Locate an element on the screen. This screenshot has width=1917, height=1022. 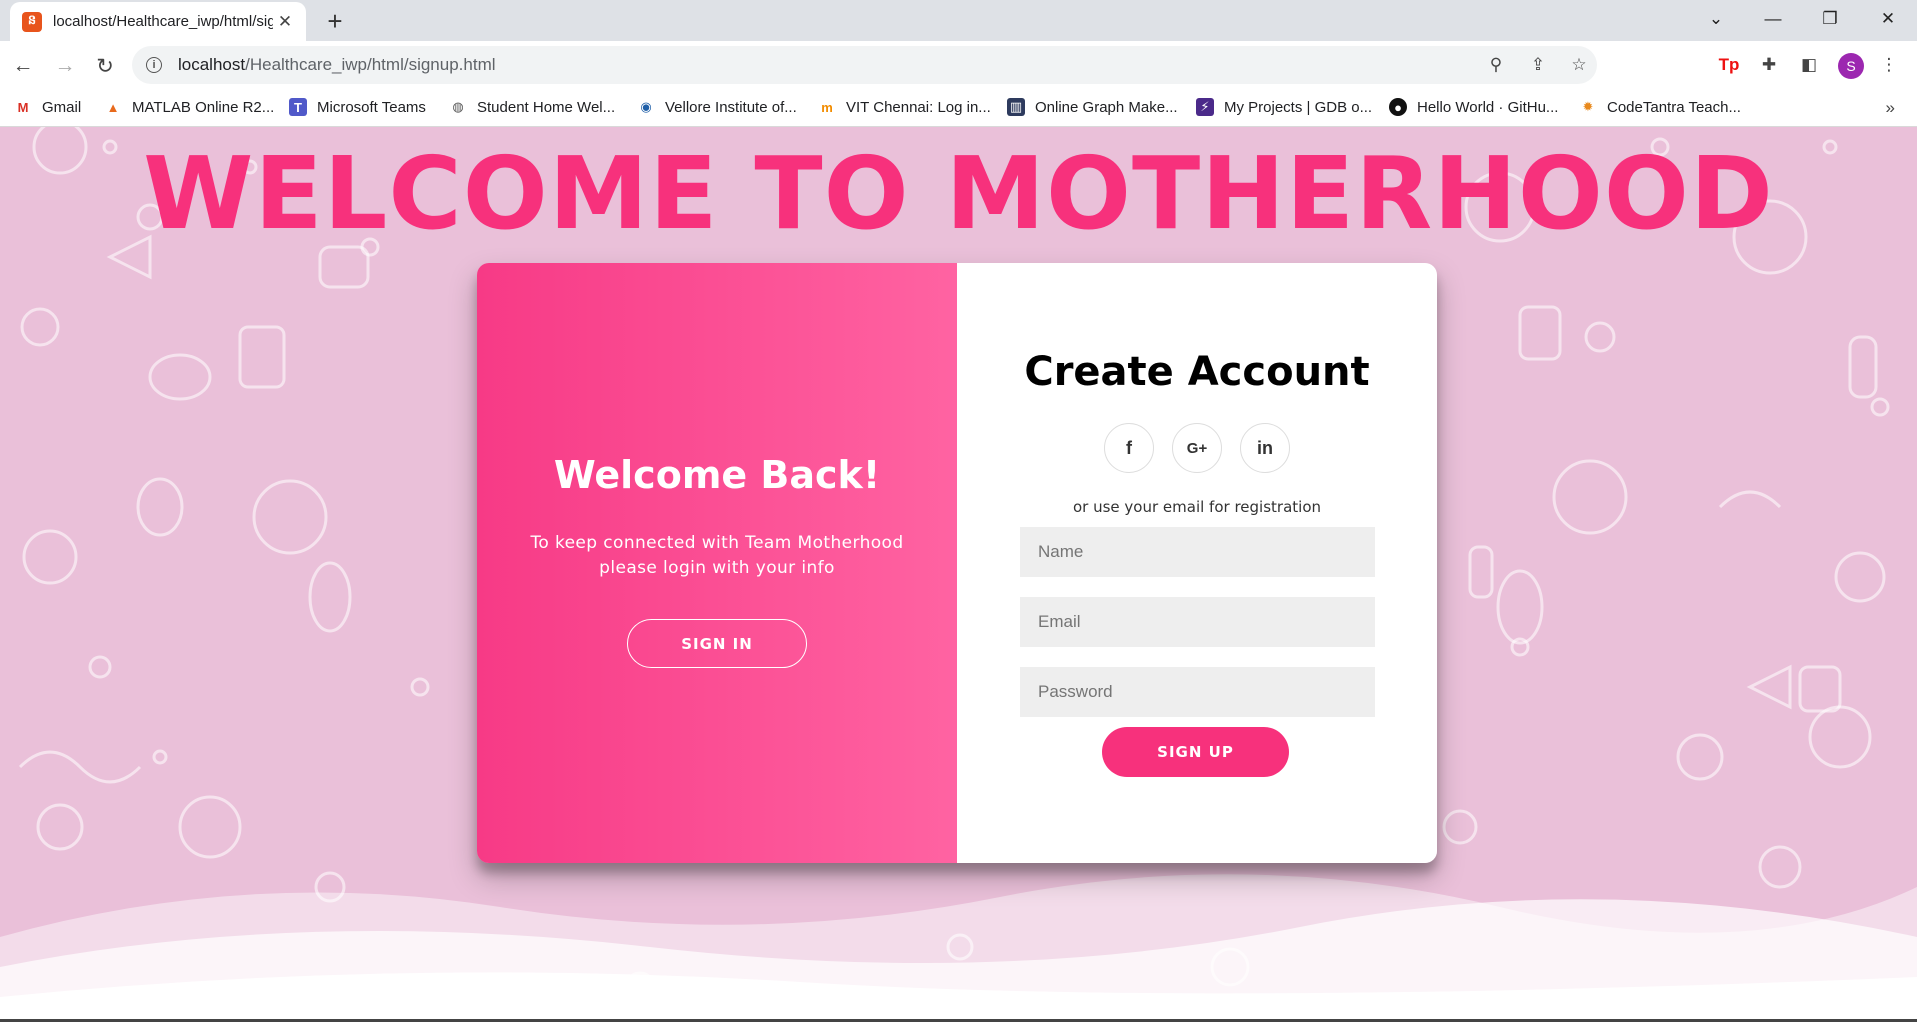
welcome-title: Welcome Back! is located at coordinates (717, 475).